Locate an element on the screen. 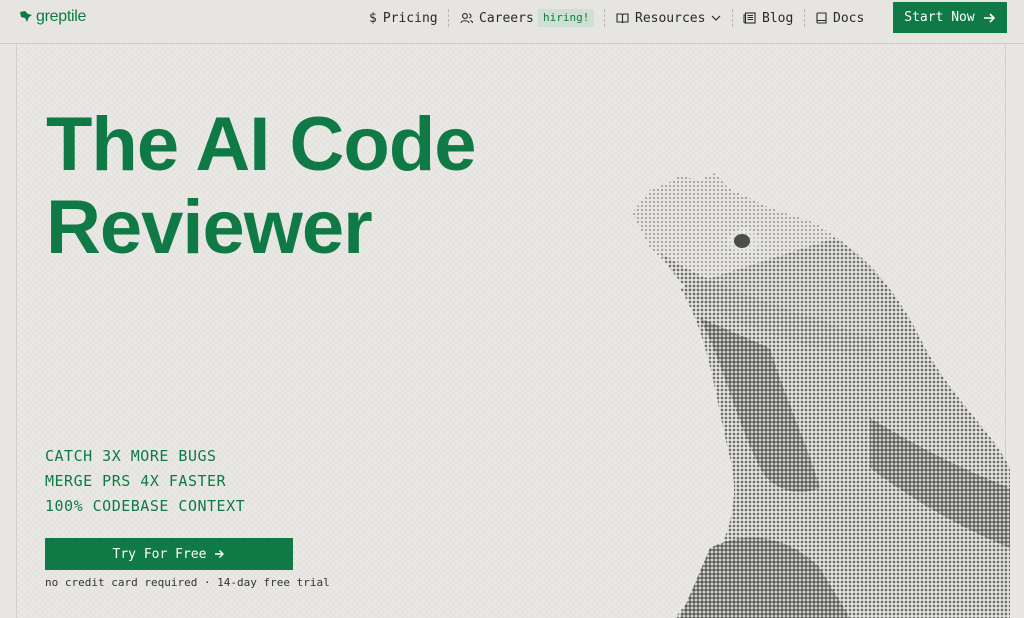  feature-item: MERGE PRS 4X FASTER is located at coordinates (136, 481).